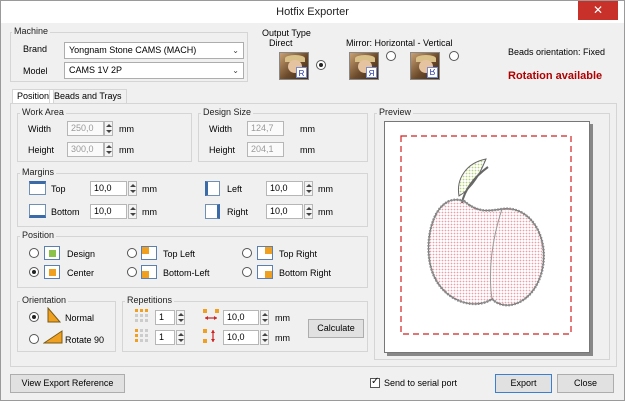 This screenshot has height=401, width=625. What do you see at coordinates (132, 211) in the screenshot?
I see `margin-bottom-spinner` at bounding box center [132, 211].